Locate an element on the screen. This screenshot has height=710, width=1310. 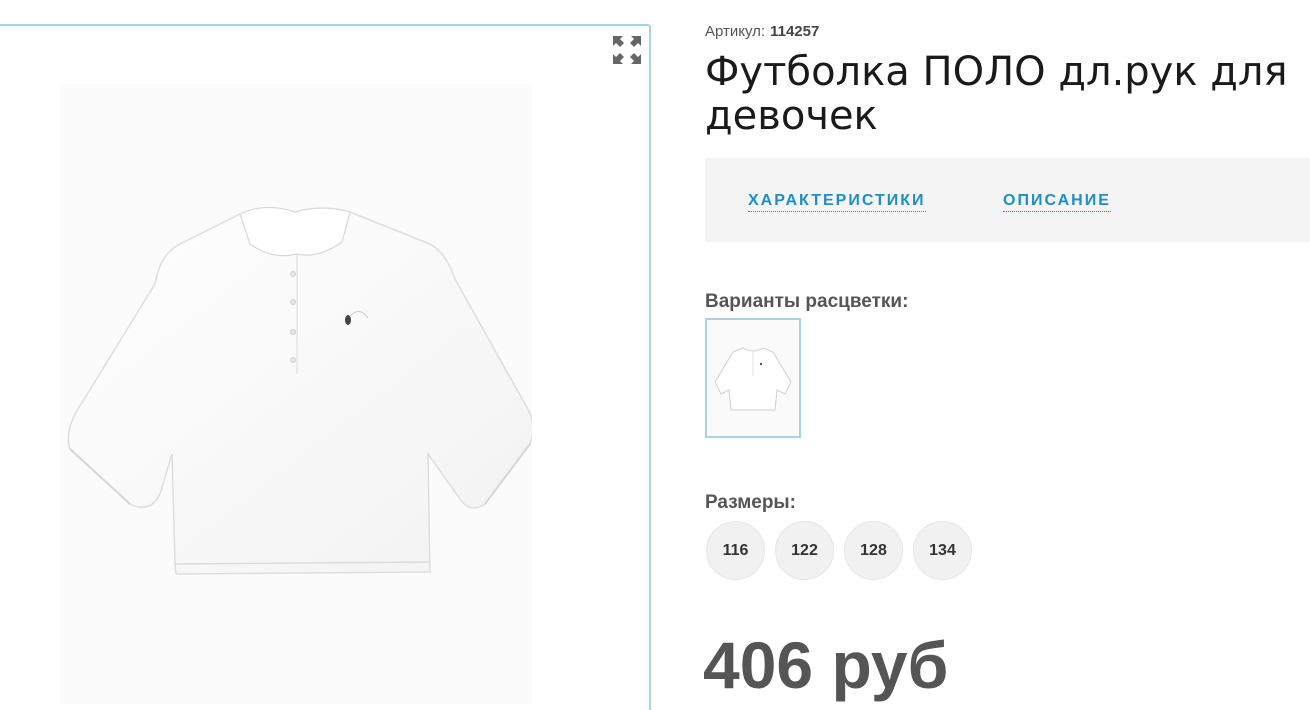
sku-value: 114257 is located at coordinates (795, 31).